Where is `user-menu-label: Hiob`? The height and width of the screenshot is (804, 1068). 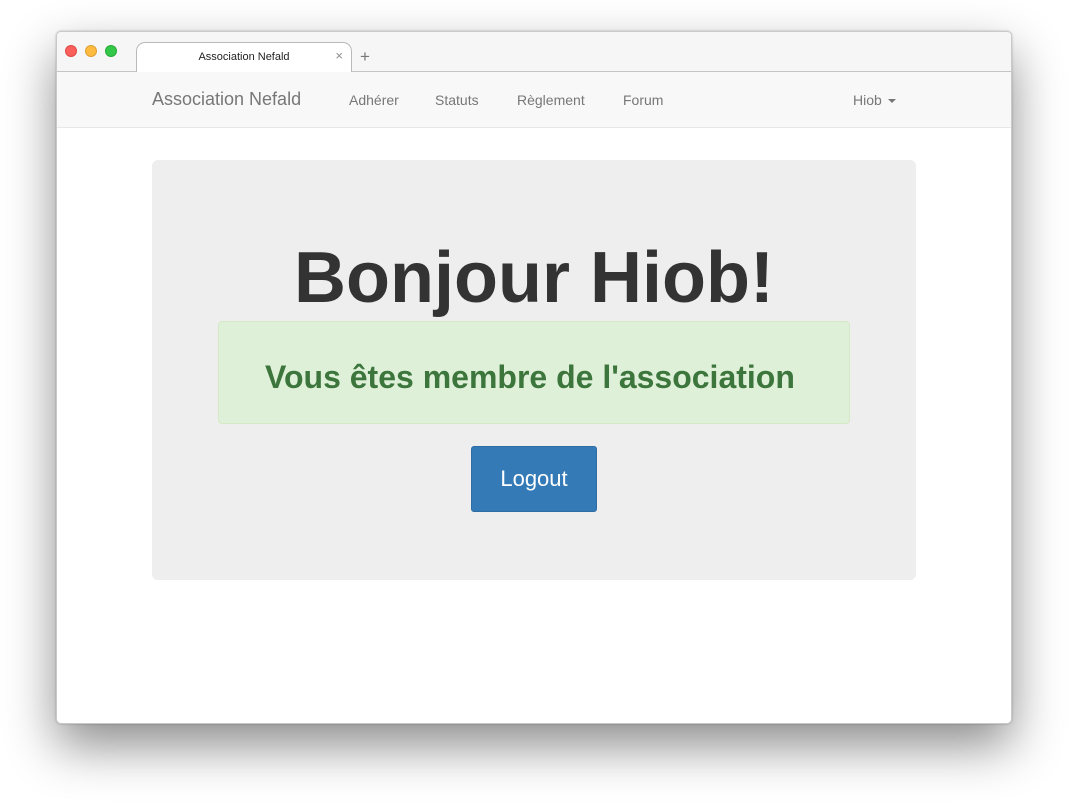
user-menu-label: Hiob is located at coordinates (867, 100).